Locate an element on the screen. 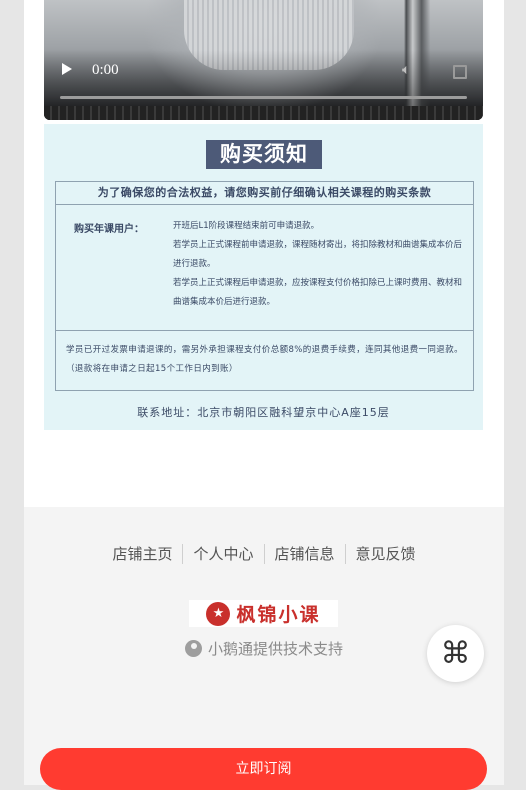 The height and width of the screenshot is (790, 526). video-progress-bar is located at coordinates (263, 97).